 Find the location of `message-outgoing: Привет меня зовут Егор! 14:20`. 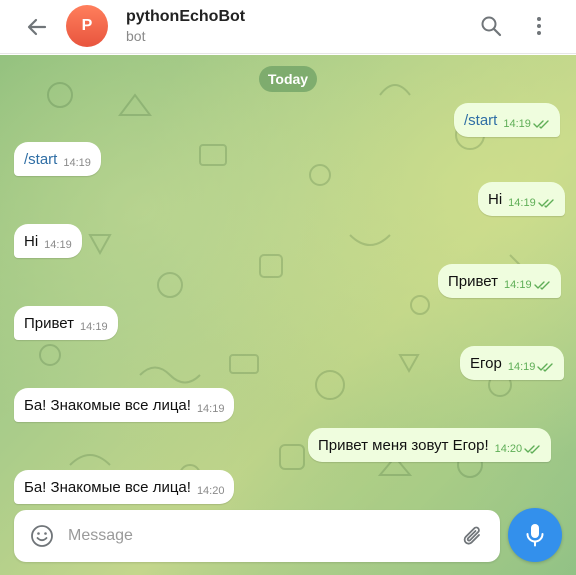

message-outgoing: Привет меня зовут Егор! 14:20 is located at coordinates (430, 445).